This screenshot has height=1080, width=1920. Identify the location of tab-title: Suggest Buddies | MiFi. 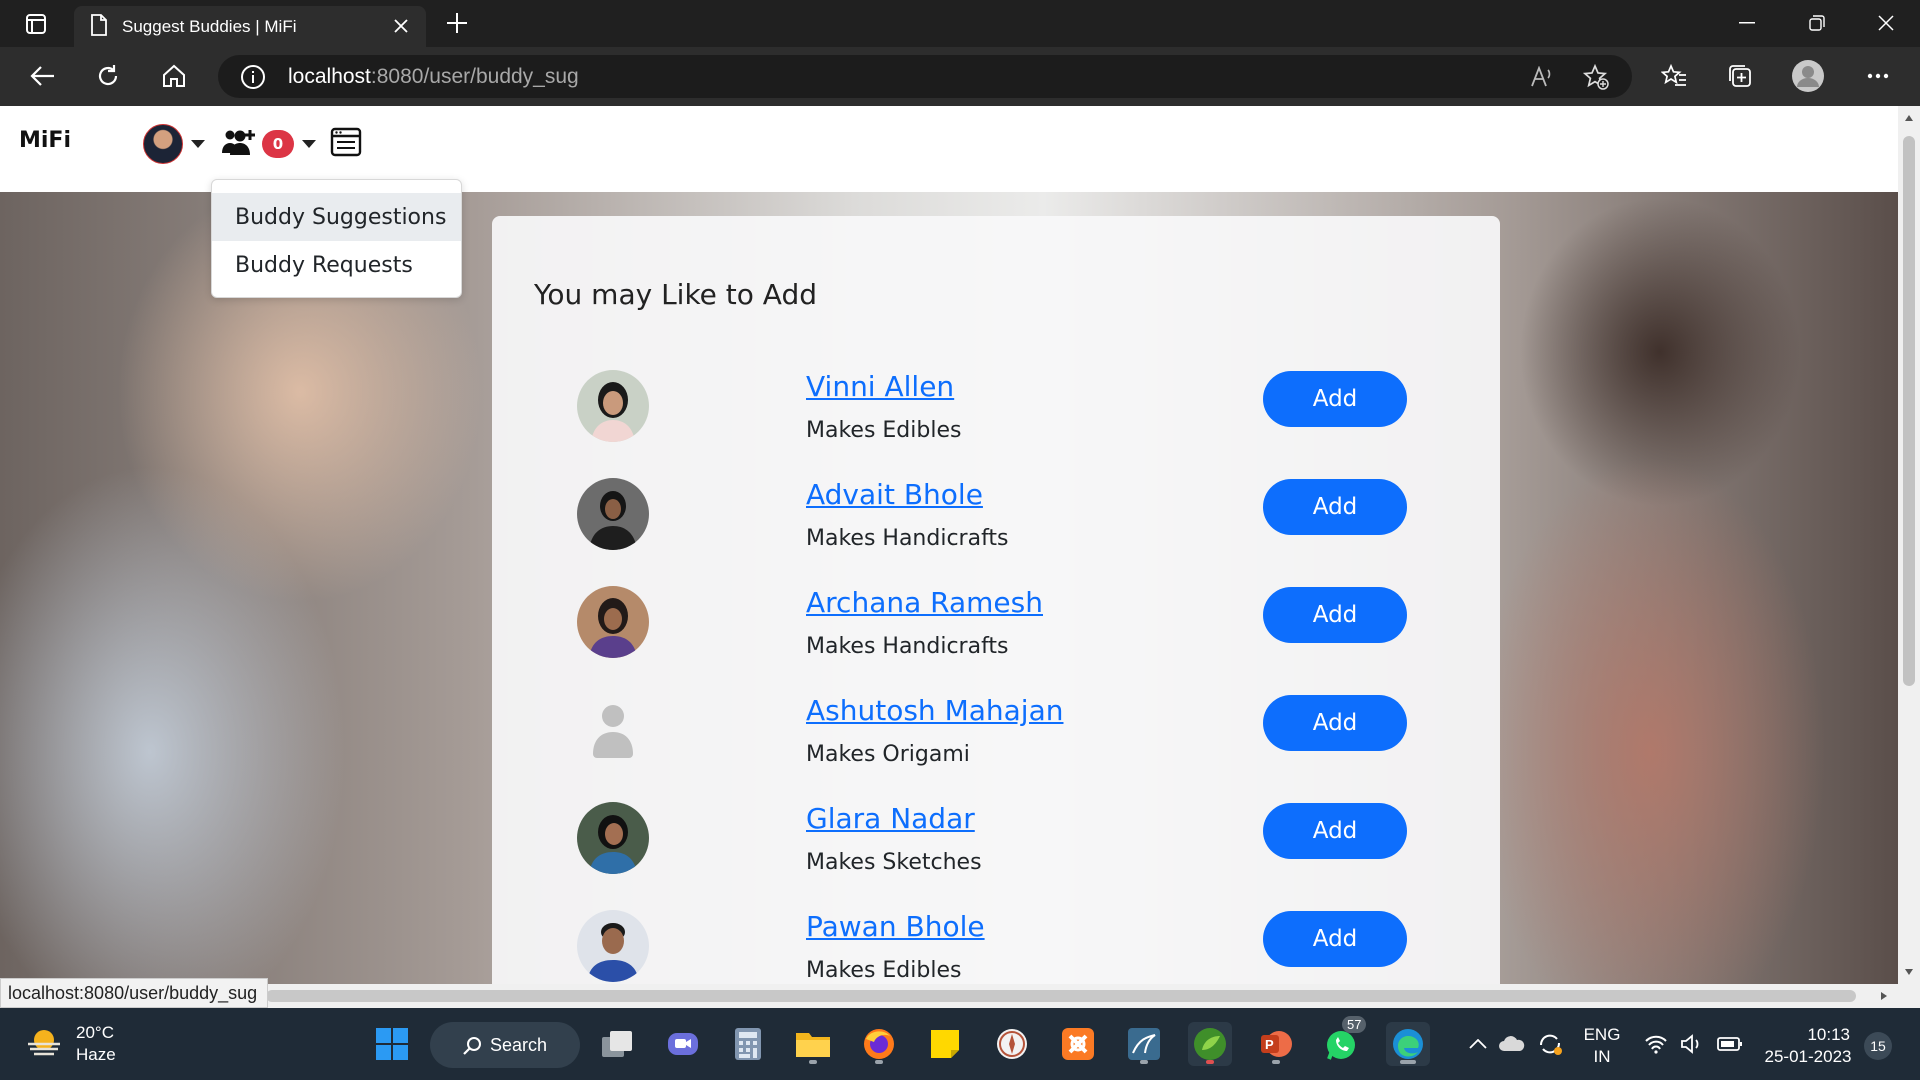
(209, 26).